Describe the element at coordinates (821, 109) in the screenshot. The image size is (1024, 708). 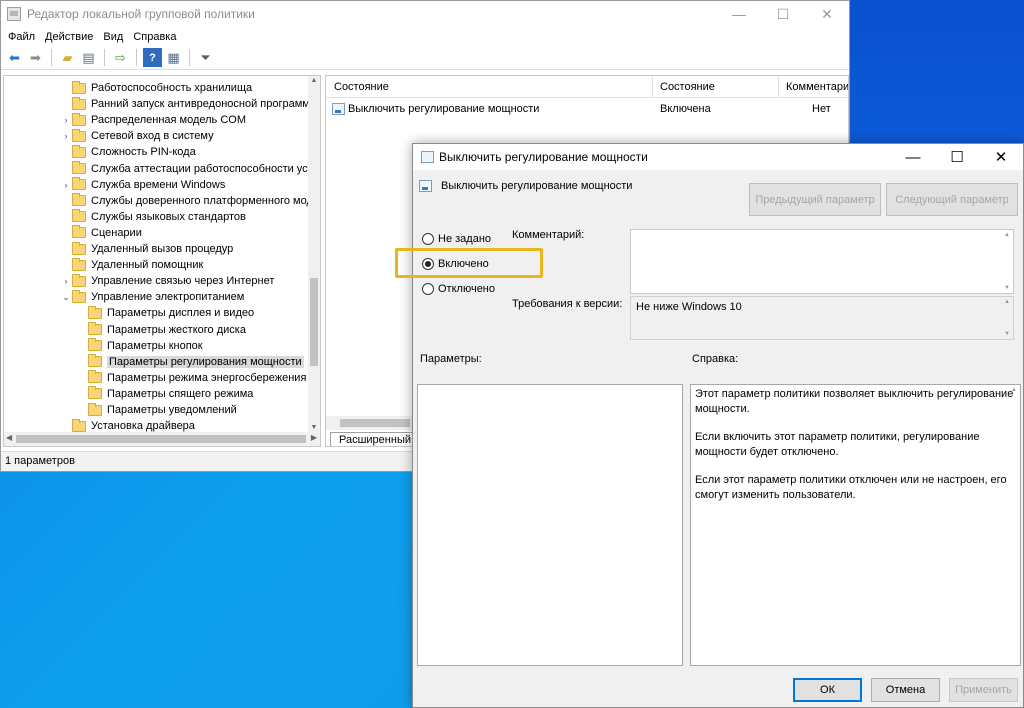
I see `policy-comment: Нет` at that location.